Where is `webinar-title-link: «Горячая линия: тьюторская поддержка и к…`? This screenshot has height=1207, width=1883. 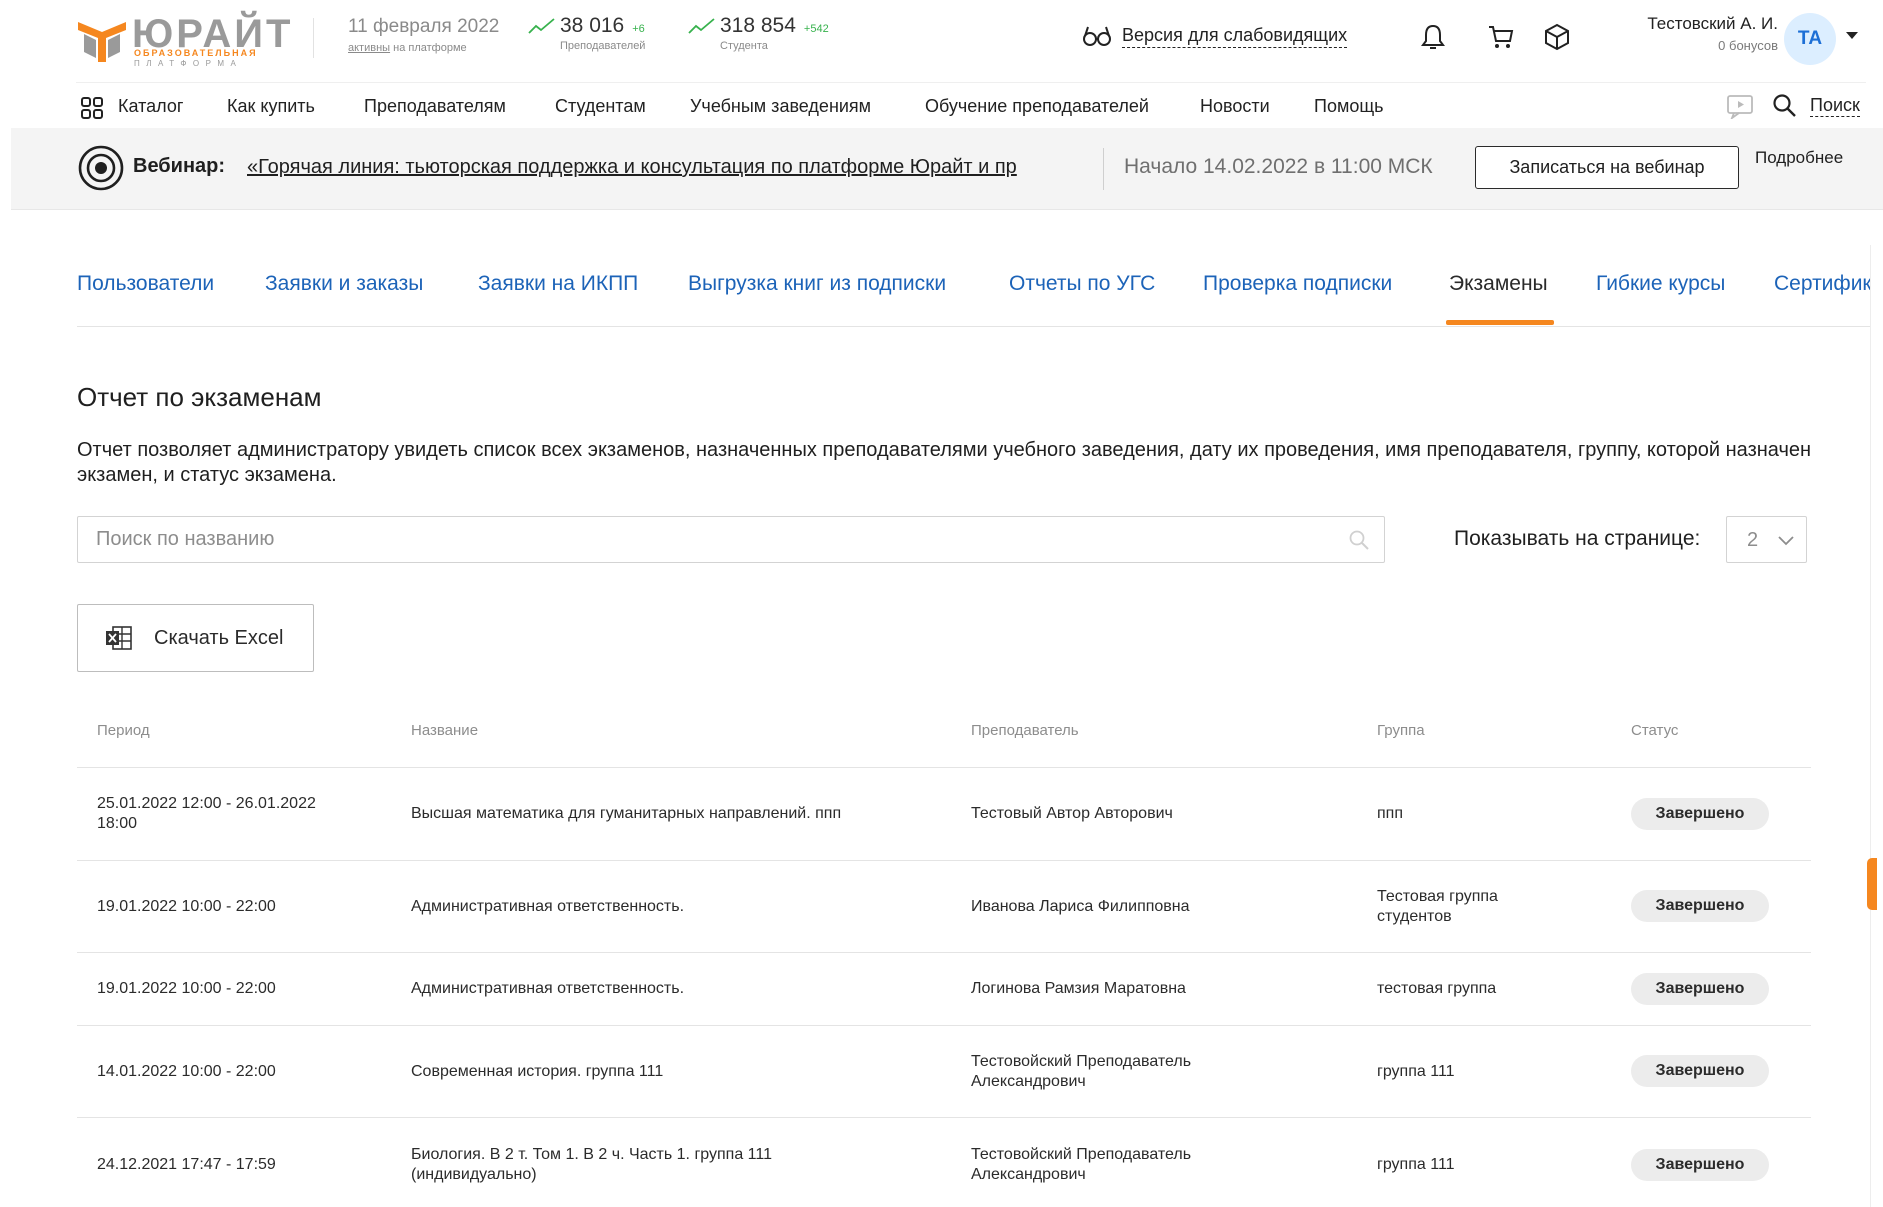
webinar-title-link: «Горячая линия: тьюторская поддержка и к… is located at coordinates (669, 167).